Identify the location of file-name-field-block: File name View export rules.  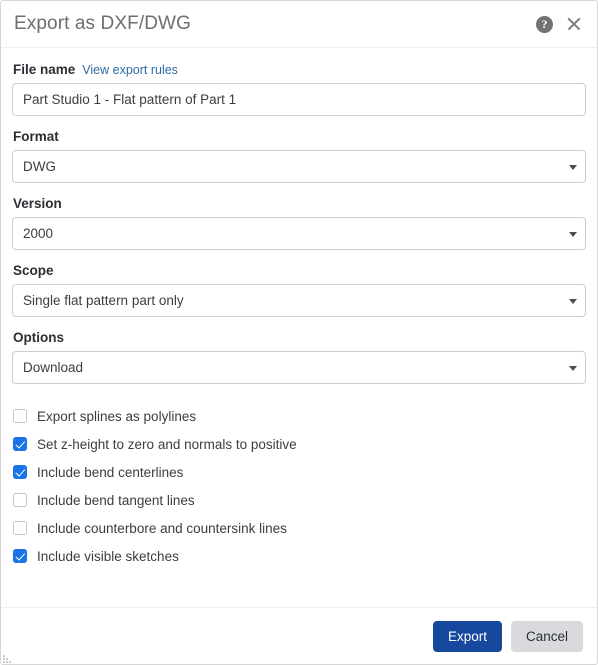
(299, 89).